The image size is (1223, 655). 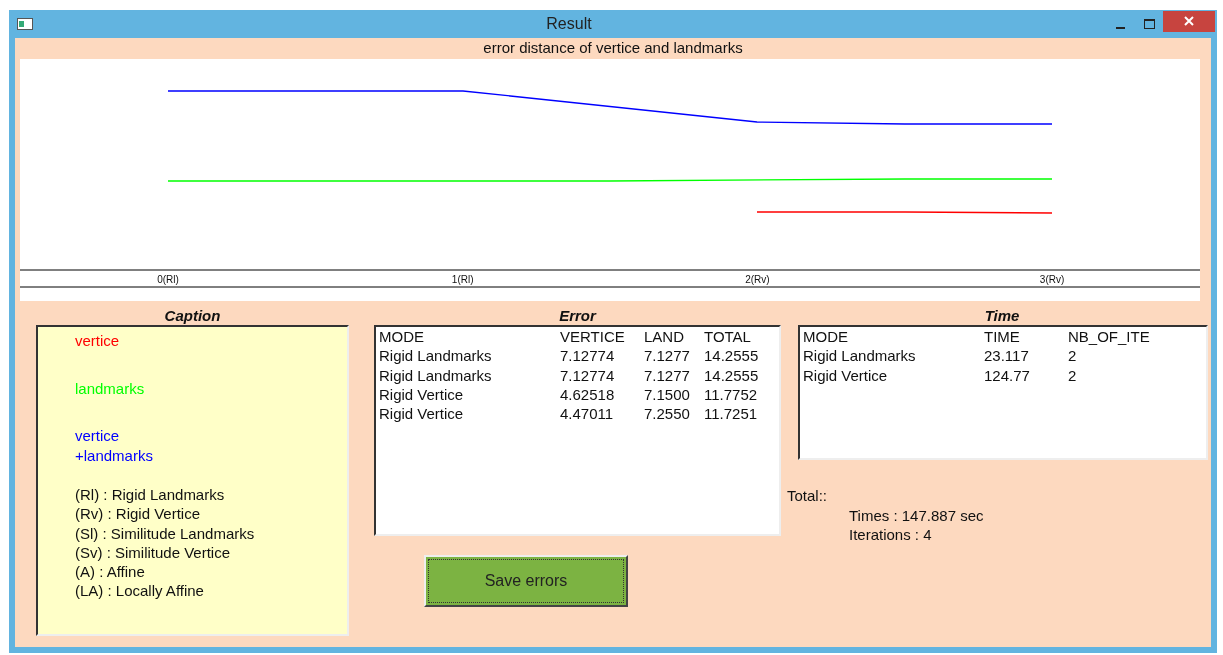 What do you see at coordinates (569, 24) in the screenshot?
I see `window-title: Result` at bounding box center [569, 24].